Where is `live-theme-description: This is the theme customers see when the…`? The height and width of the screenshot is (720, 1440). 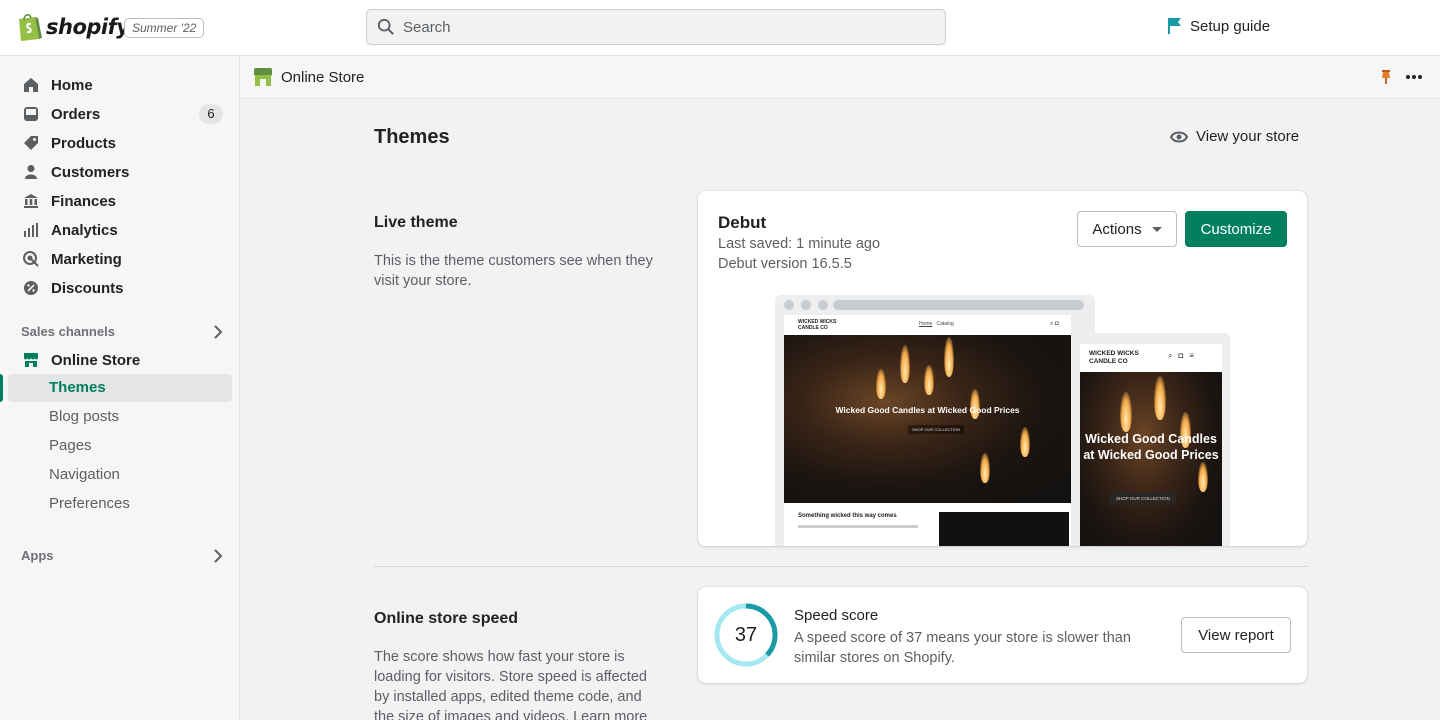 live-theme-description: This is the theme customers see when the… is located at coordinates (513, 271).